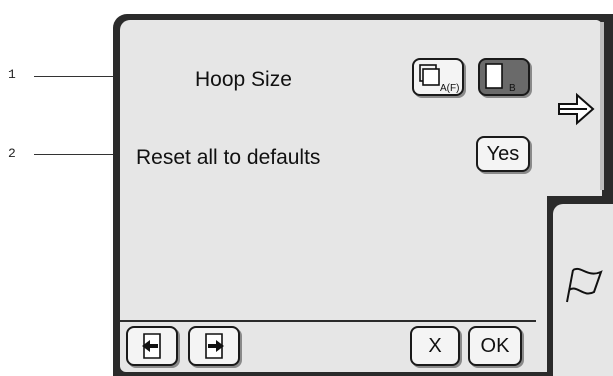 Image resolution: width=613 pixels, height=376 pixels. What do you see at coordinates (449, 88) in the screenshot?
I see `hoop-af-label: A(F)` at bounding box center [449, 88].